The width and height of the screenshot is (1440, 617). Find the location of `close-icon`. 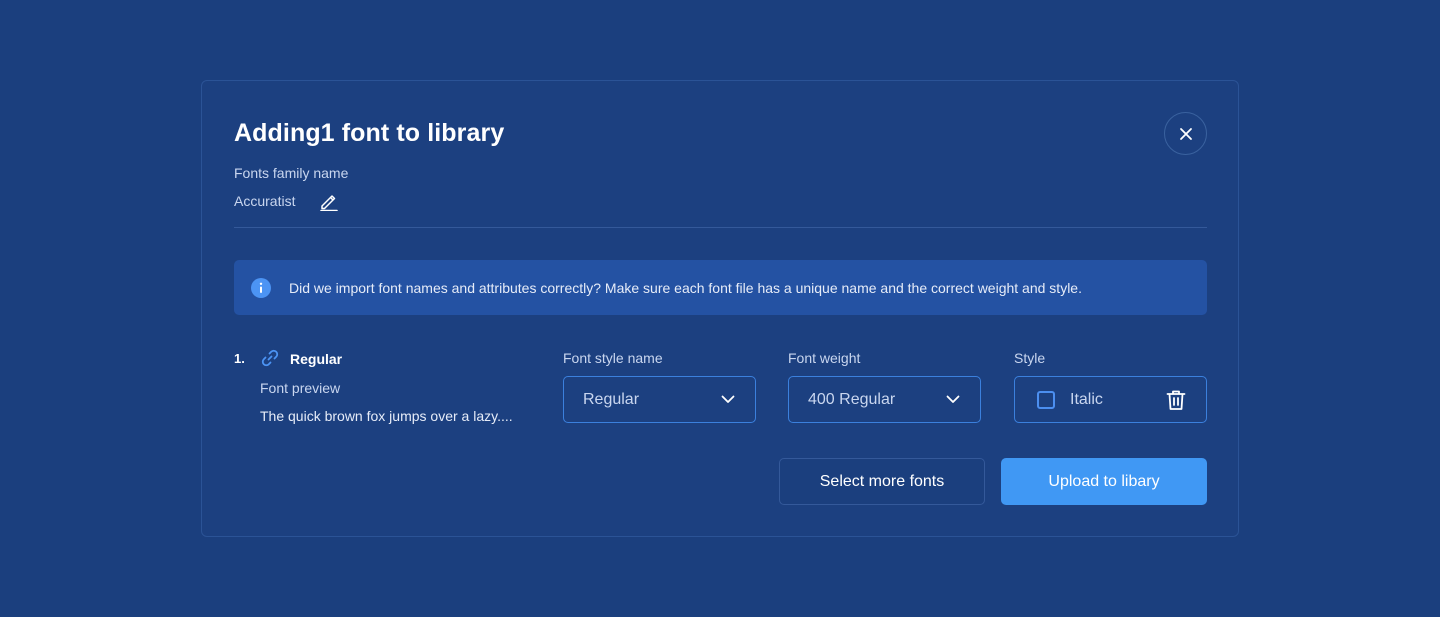

close-icon is located at coordinates (1185, 133).